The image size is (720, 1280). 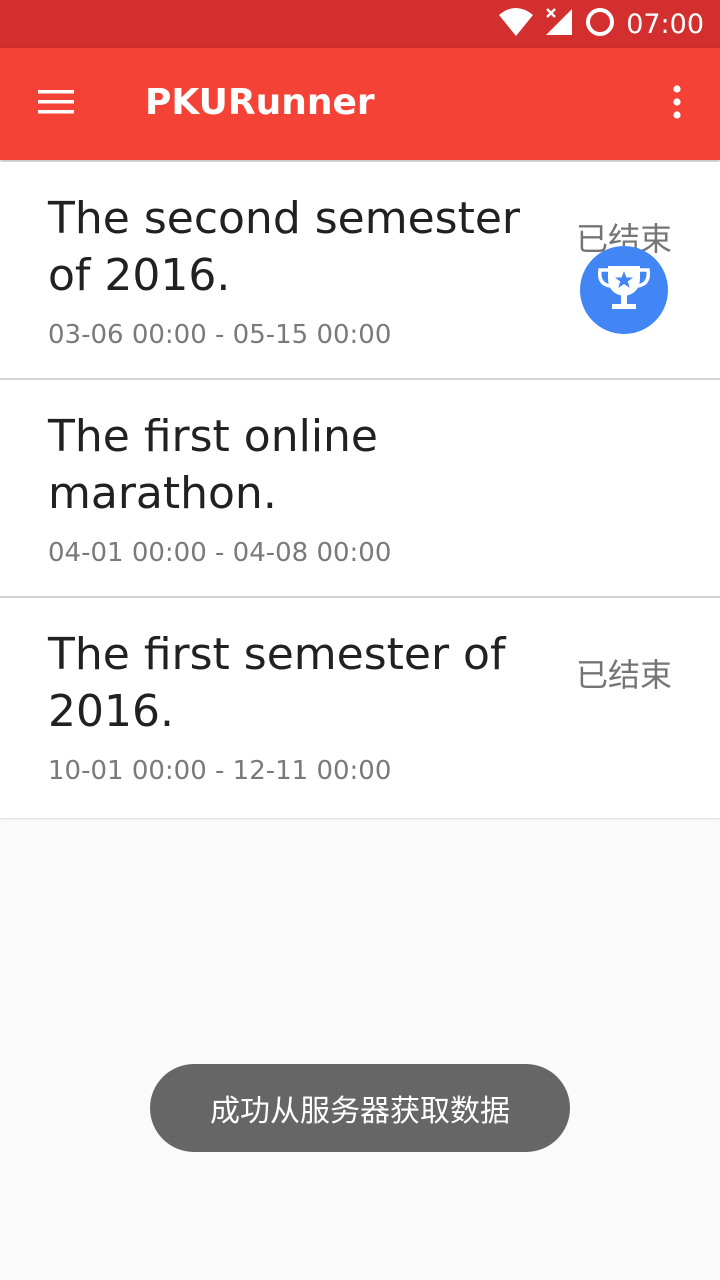 I want to click on status-icons: 07:00, so click(x=601, y=24).